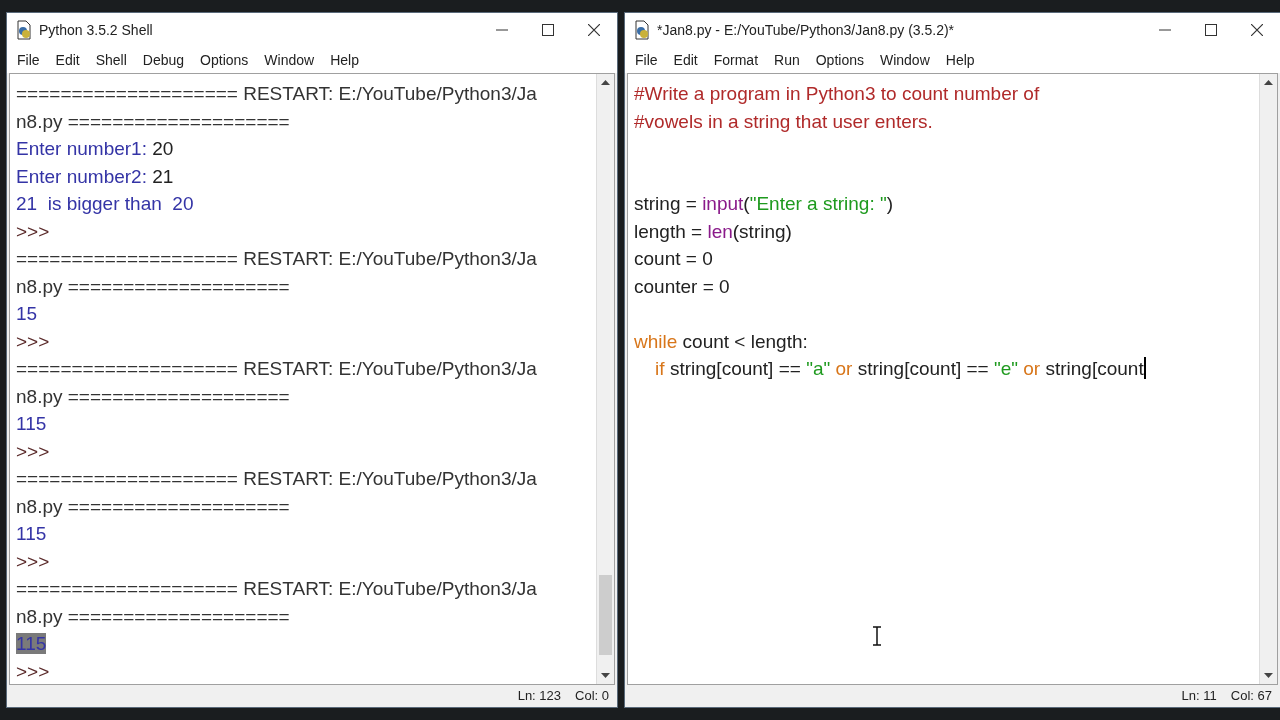  What do you see at coordinates (82, 148) in the screenshot?
I see `shell-text: Enter number1:` at bounding box center [82, 148].